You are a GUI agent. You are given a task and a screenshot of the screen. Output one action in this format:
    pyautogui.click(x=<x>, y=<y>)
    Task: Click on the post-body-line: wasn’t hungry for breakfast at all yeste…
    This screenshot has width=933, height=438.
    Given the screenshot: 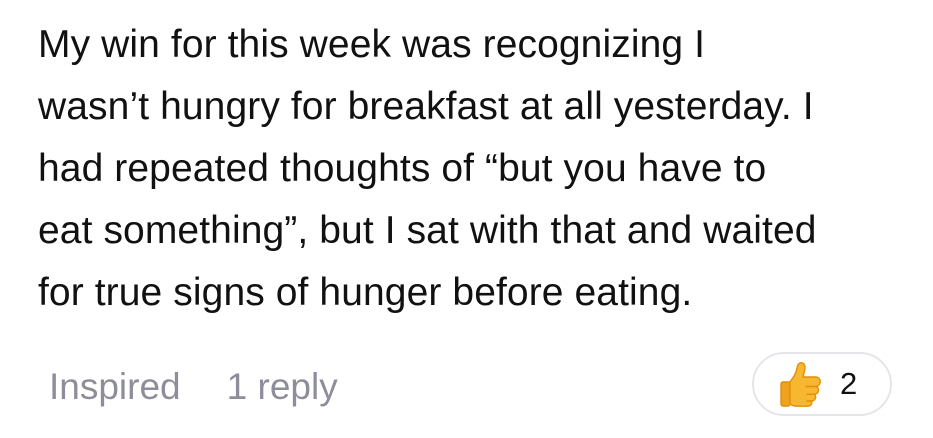 What is the action you would take?
    pyautogui.click(x=426, y=106)
    